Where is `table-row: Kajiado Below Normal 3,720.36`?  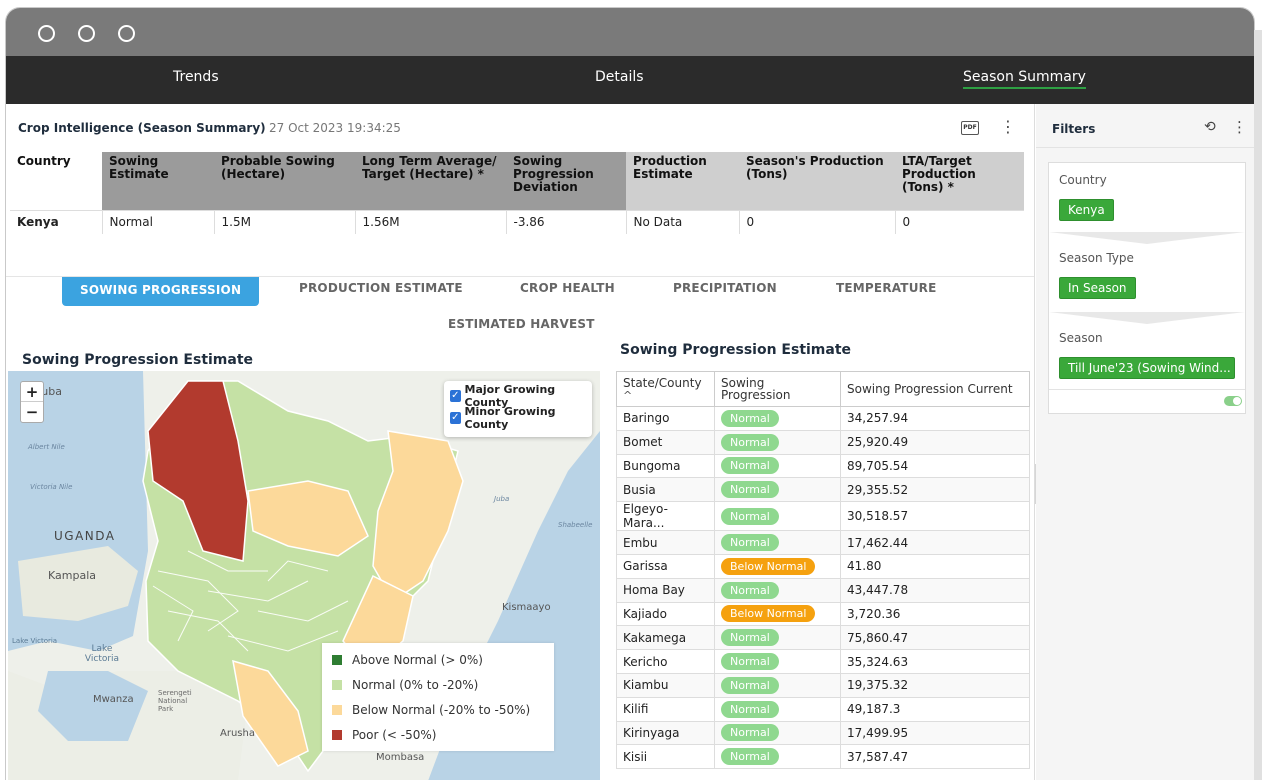
table-row: Kajiado Below Normal 3,720.36 is located at coordinates (823, 614).